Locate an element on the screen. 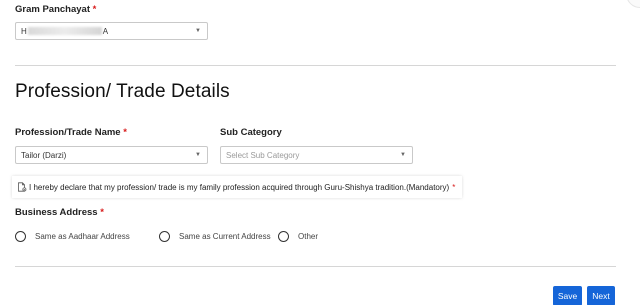 This screenshot has width=640, height=305. radio-same-as-current: Same as Current Address is located at coordinates (215, 236).